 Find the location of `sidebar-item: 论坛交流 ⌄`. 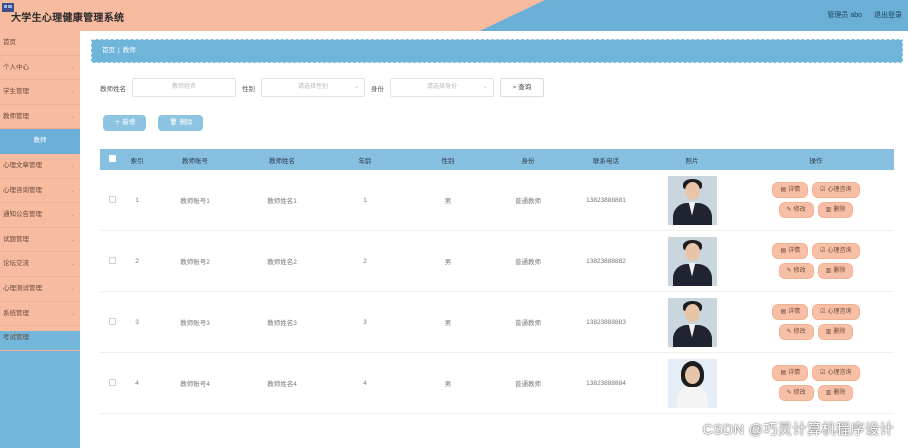

sidebar-item: 论坛交流 ⌄ is located at coordinates (40, 264).